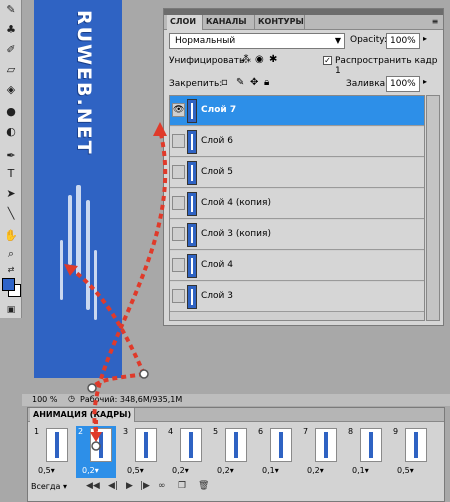  What do you see at coordinates (192, 204) in the screenshot?
I see `layer-thumbnail` at bounding box center [192, 204].